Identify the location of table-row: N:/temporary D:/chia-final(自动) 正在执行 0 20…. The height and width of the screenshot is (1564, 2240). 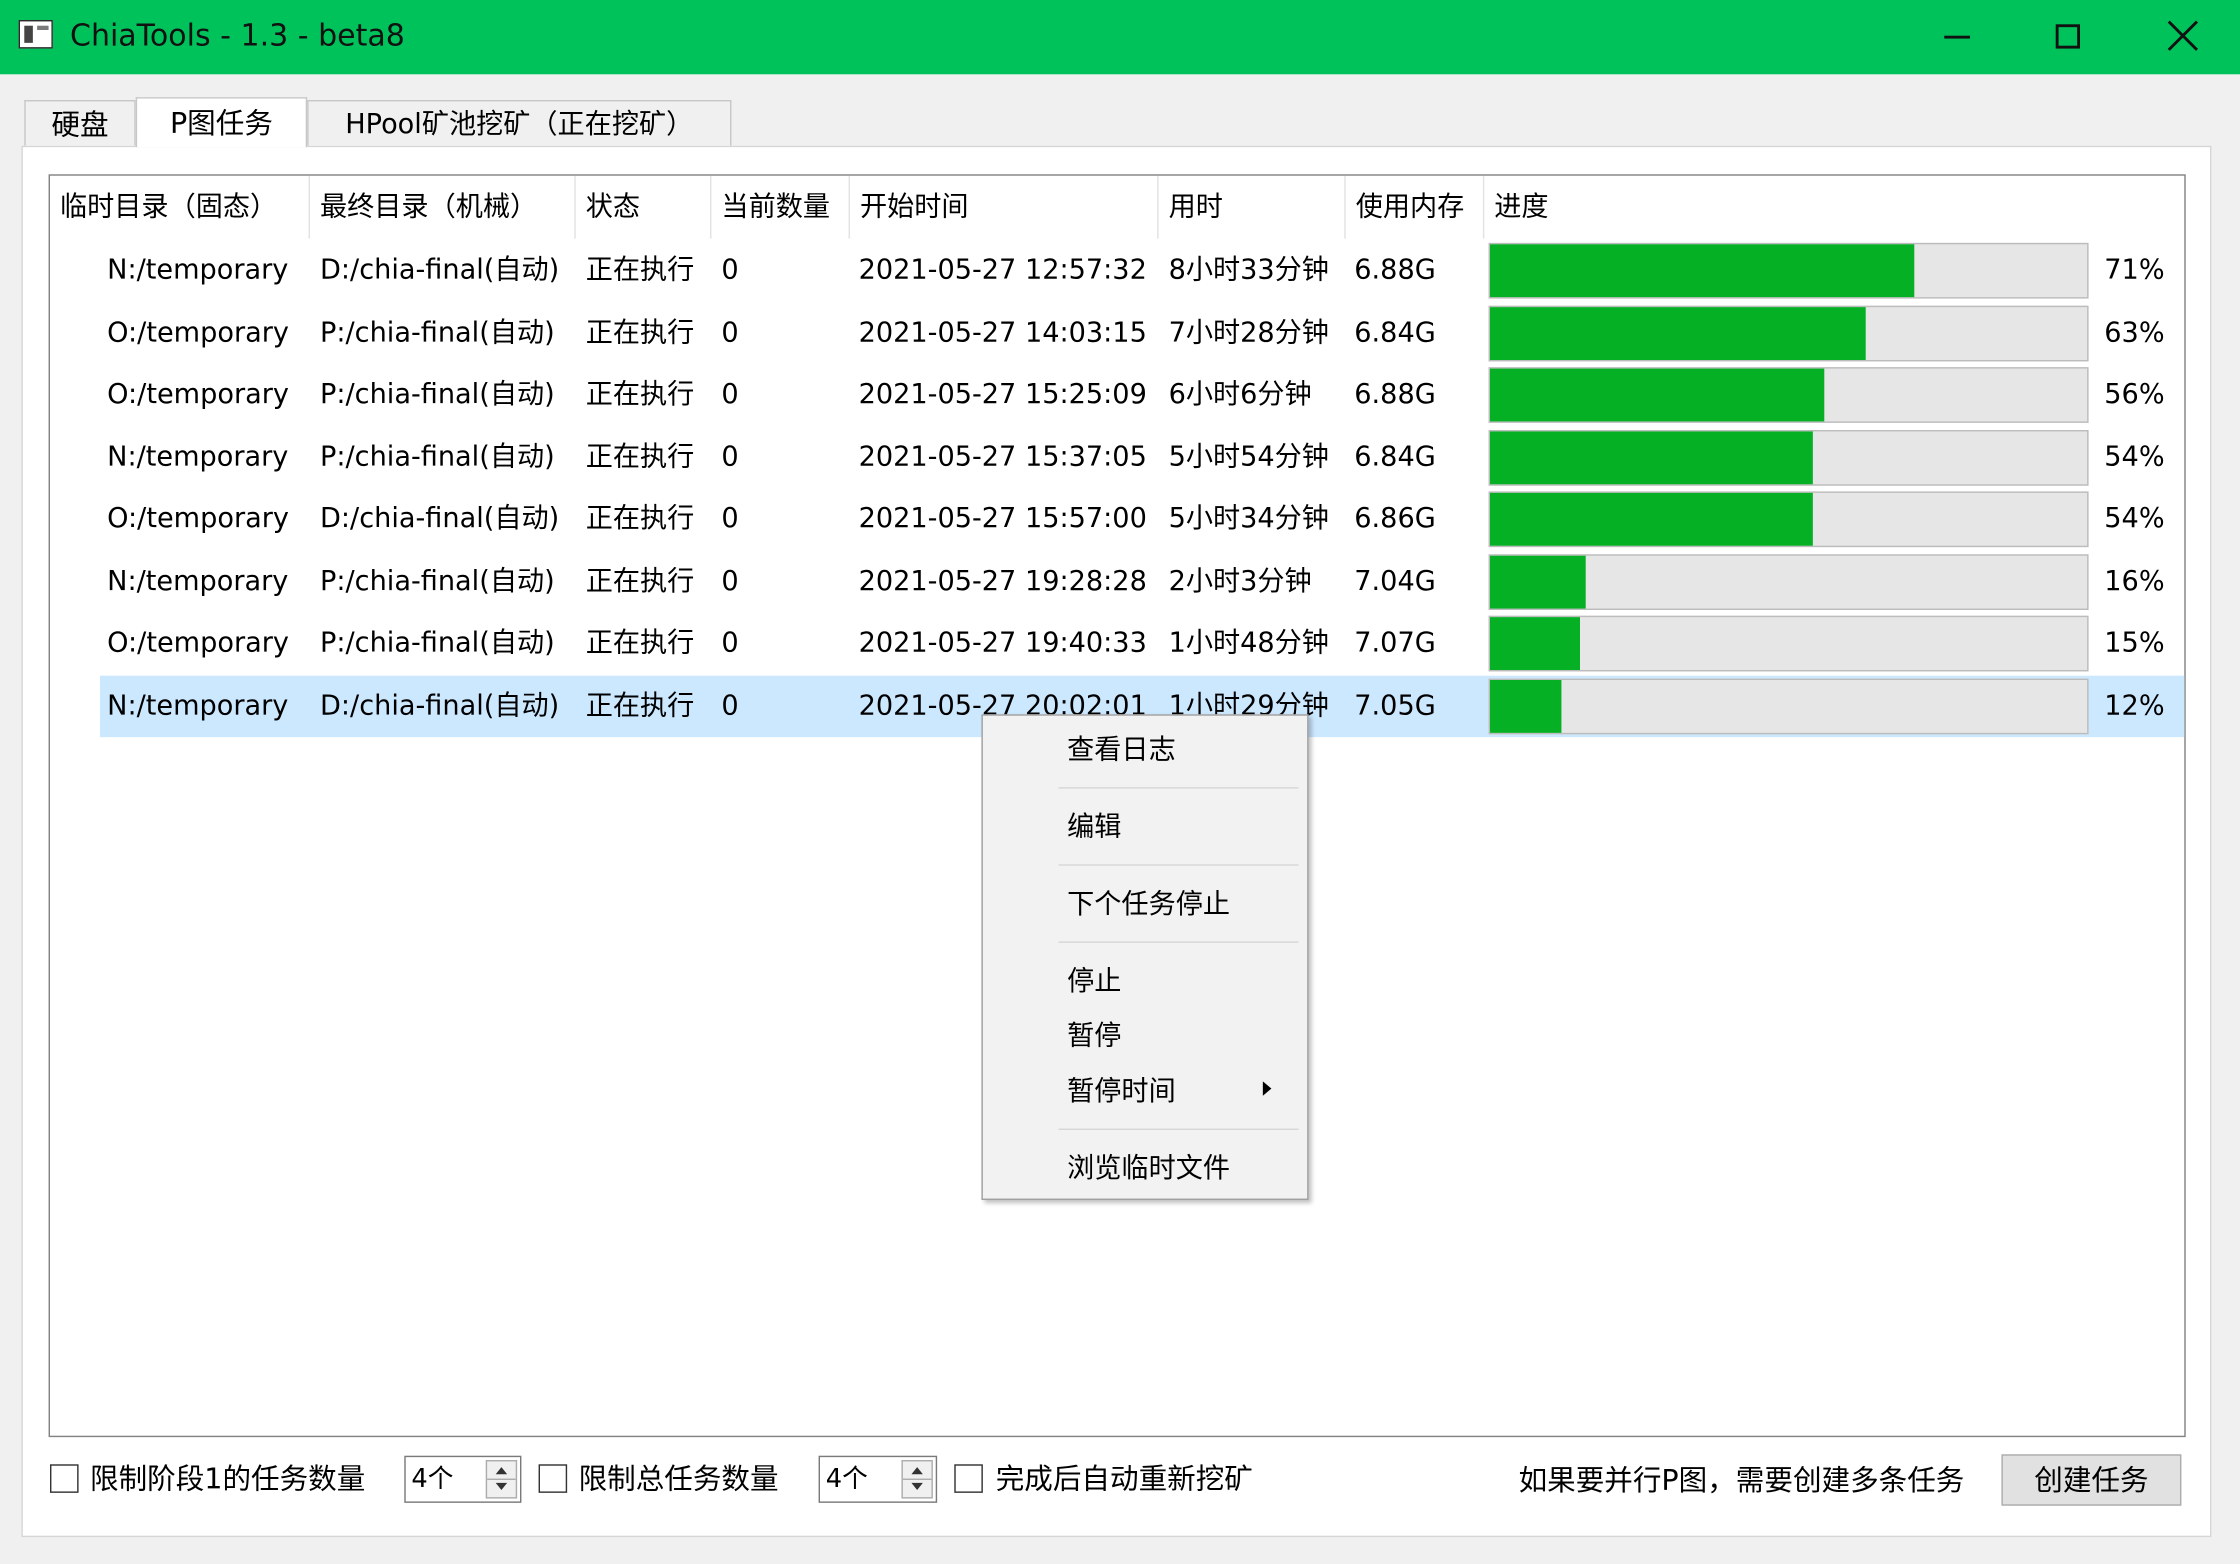
(1117, 270).